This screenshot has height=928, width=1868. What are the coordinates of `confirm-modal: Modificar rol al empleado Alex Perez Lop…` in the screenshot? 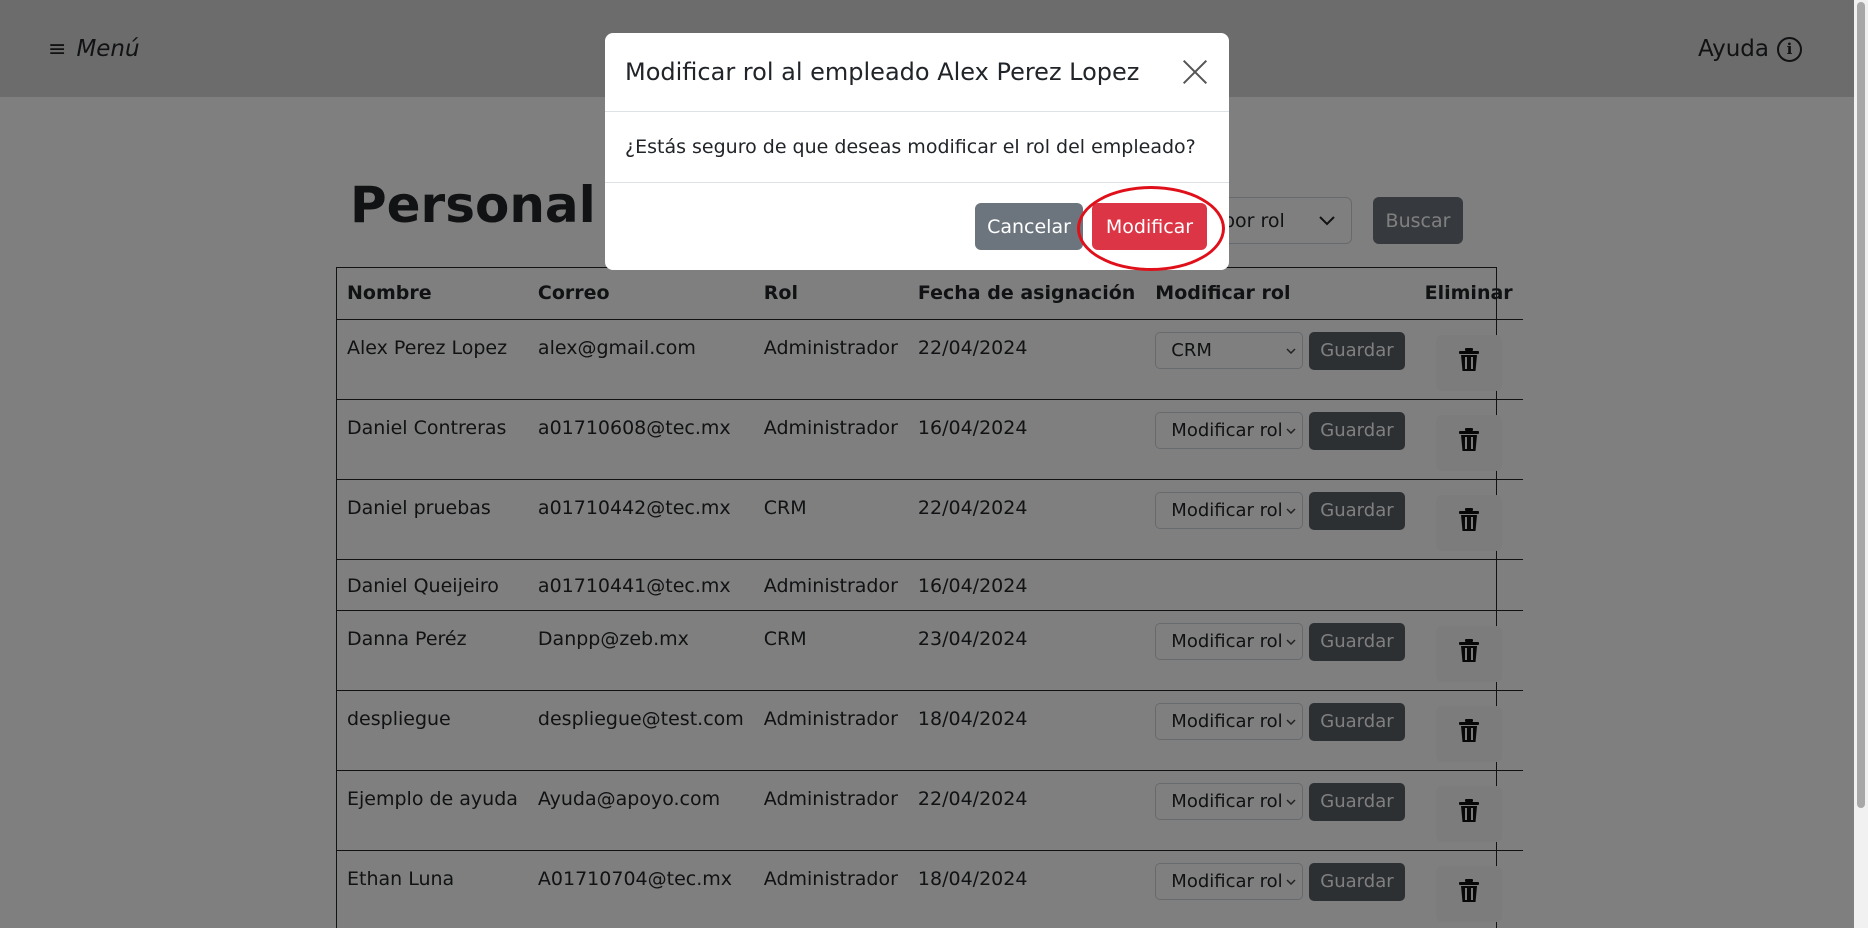 It's located at (917, 152).